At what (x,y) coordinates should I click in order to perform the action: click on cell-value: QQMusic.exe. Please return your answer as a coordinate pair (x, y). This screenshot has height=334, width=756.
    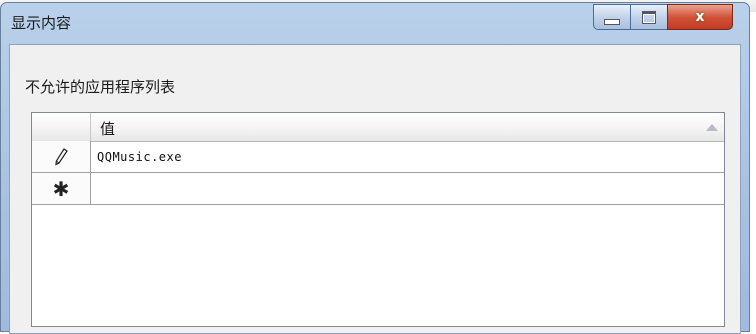
    Looking at the image, I should click on (139, 157).